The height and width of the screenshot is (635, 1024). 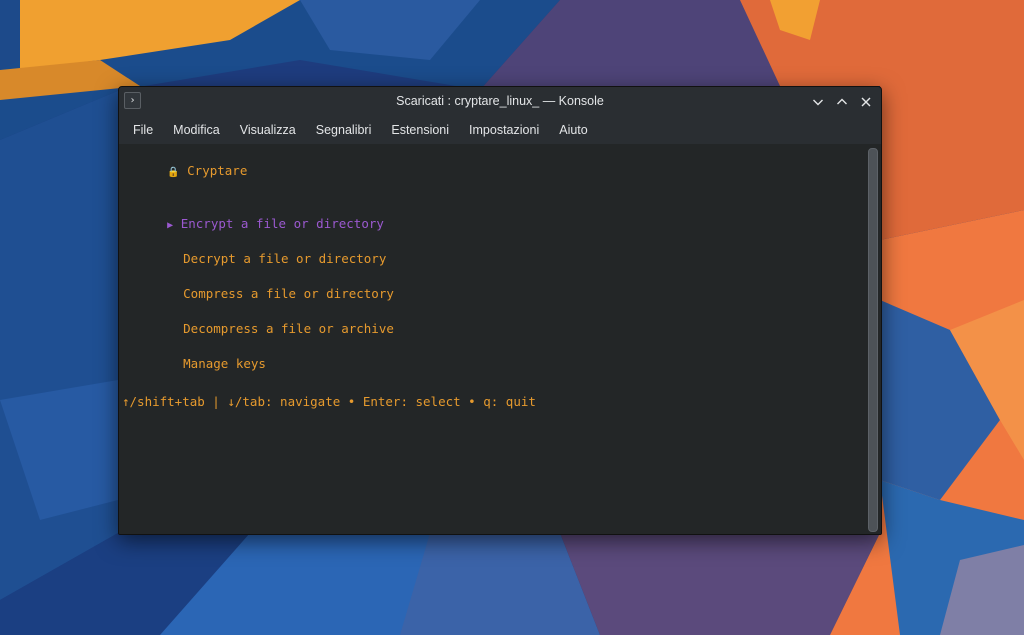 I want to click on minimize-button, so click(x=818, y=102).